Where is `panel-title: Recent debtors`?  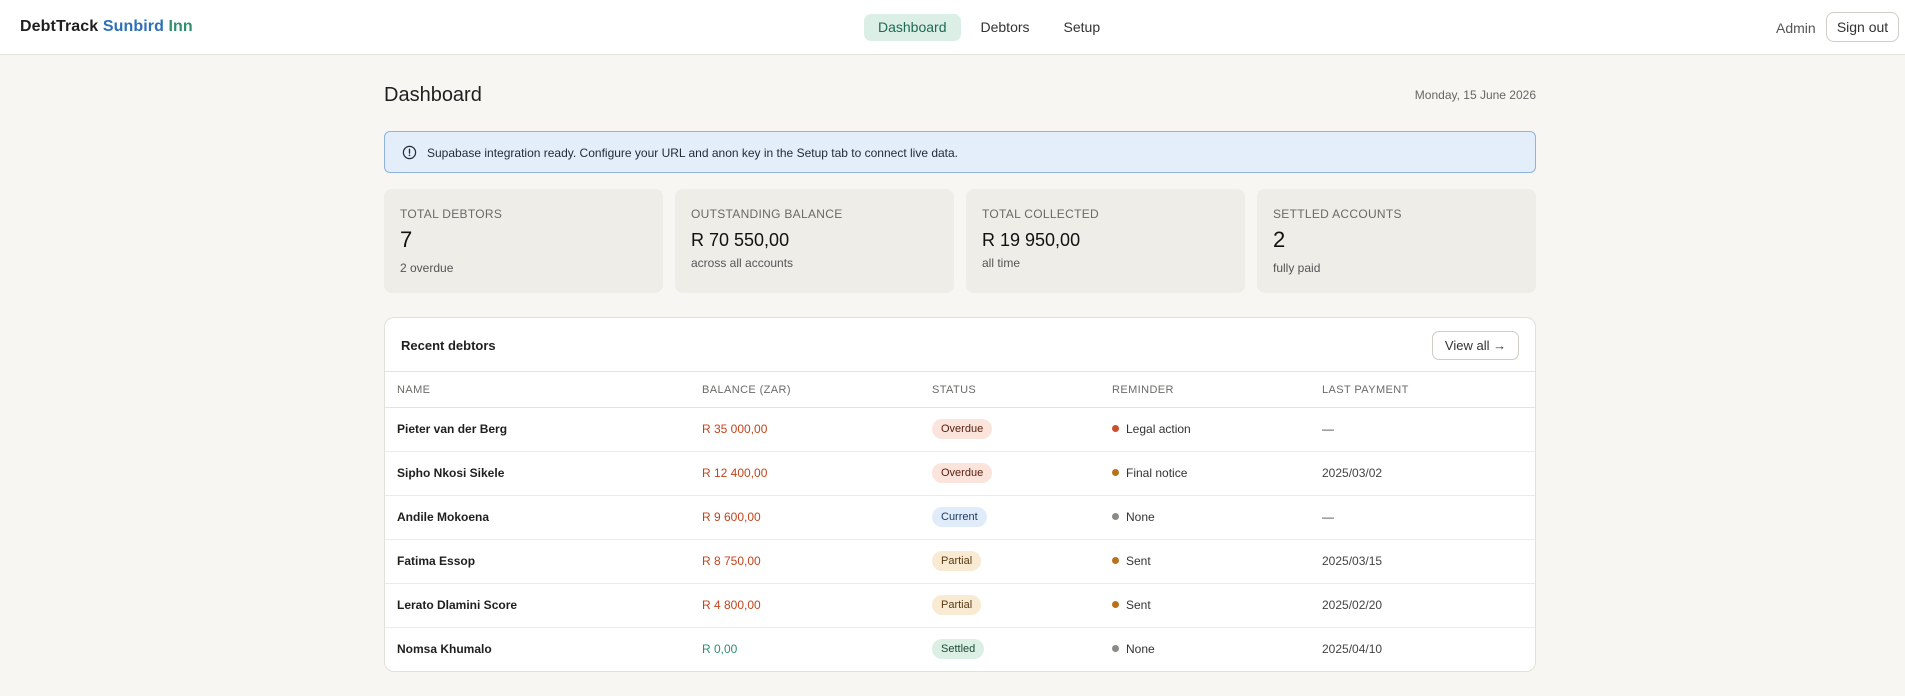 panel-title: Recent debtors is located at coordinates (448, 345).